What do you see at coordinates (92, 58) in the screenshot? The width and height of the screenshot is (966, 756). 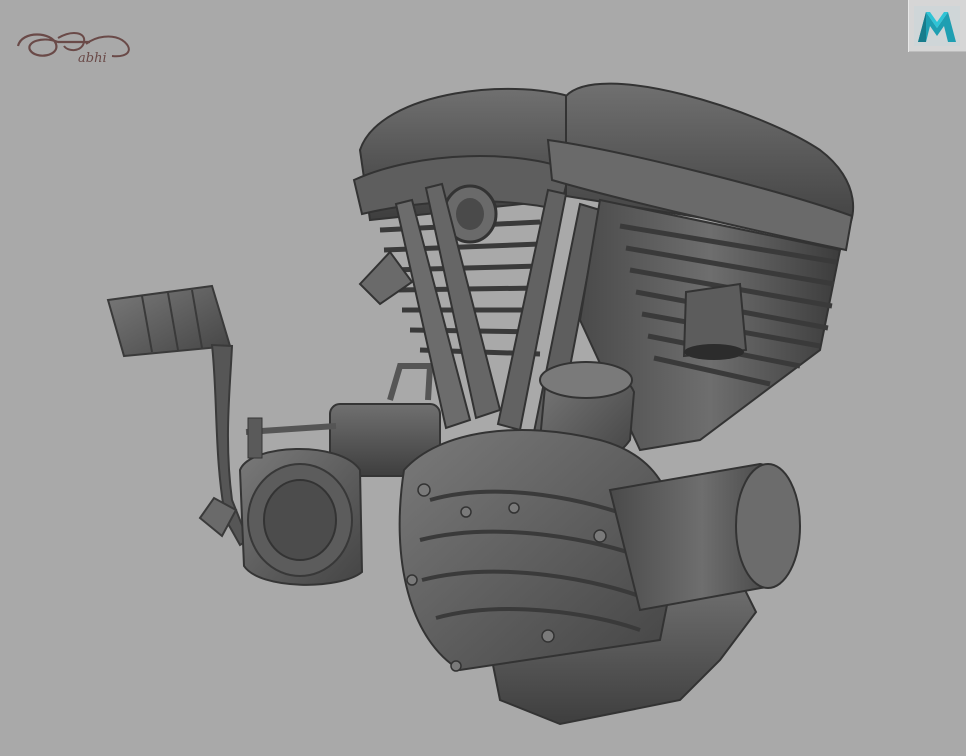 I see `svg-text: abhi` at bounding box center [92, 58].